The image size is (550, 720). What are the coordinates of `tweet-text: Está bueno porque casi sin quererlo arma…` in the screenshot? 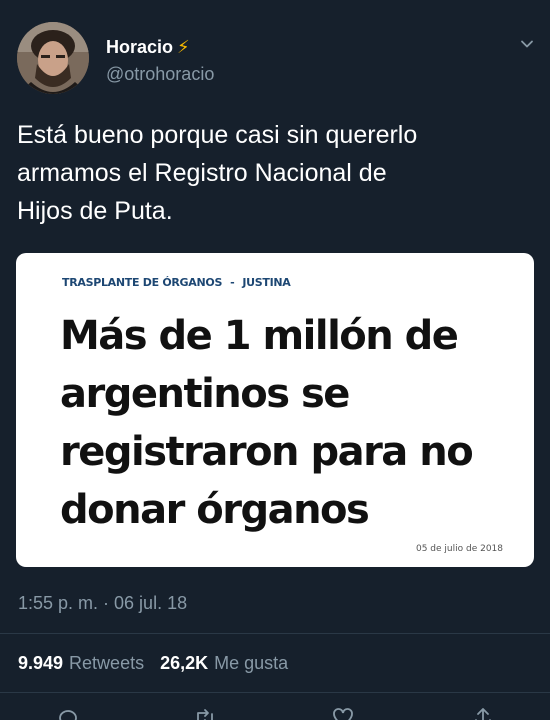 It's located at (277, 173).